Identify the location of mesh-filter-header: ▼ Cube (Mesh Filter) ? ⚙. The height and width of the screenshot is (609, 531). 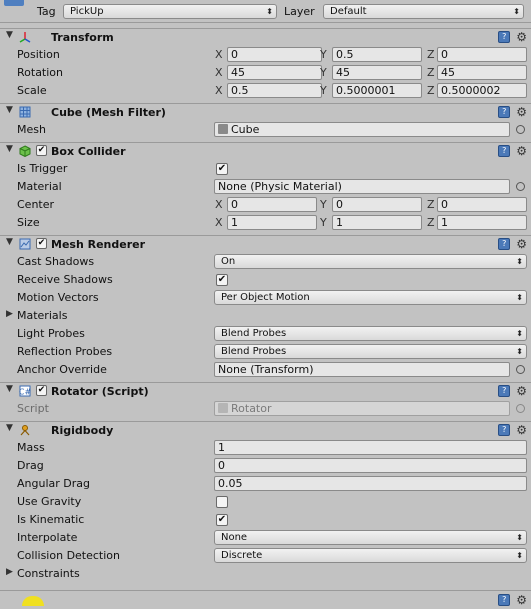
(265, 112).